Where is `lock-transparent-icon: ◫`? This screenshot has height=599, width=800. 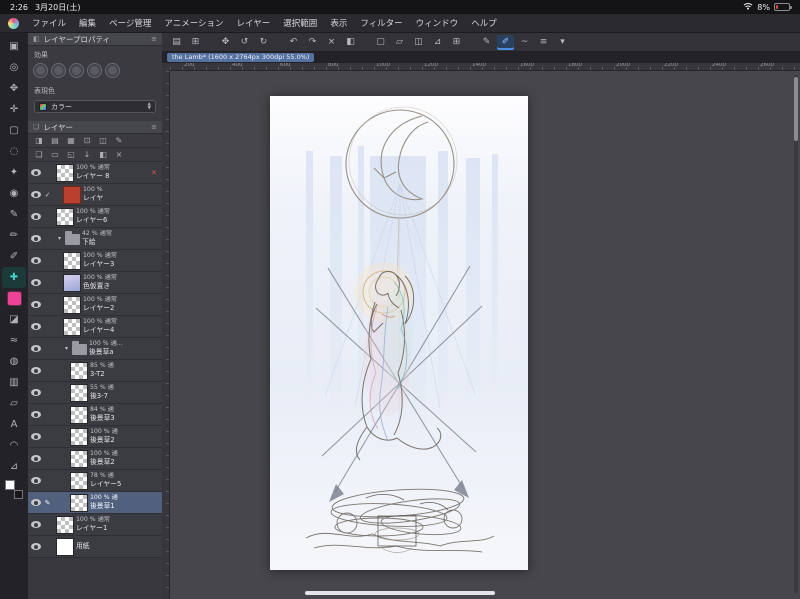
lock-transparent-icon: ◫ is located at coordinates (103, 140).